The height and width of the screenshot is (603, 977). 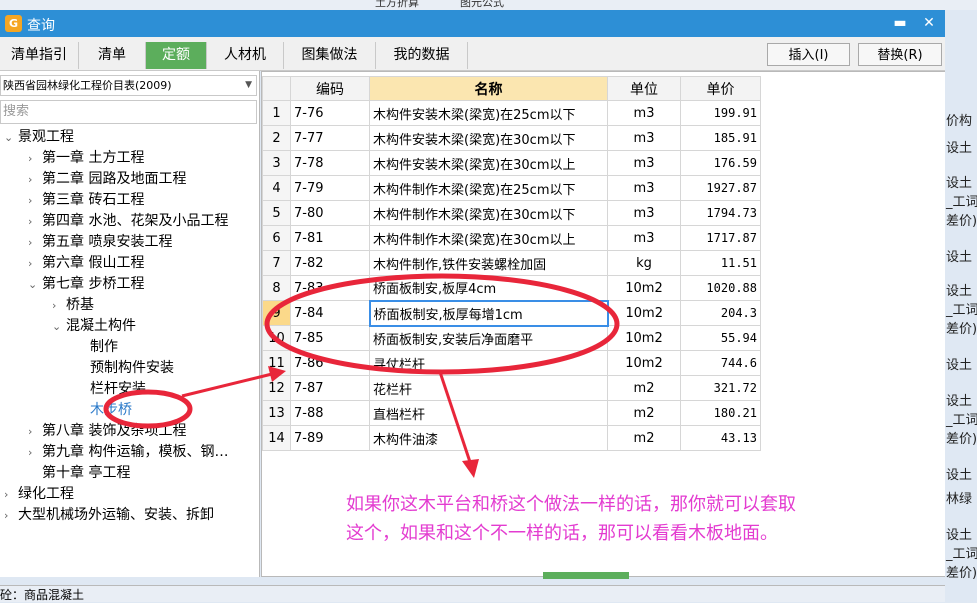 What do you see at coordinates (720, 438) in the screenshot?
I see `price-cell: 43.13` at bounding box center [720, 438].